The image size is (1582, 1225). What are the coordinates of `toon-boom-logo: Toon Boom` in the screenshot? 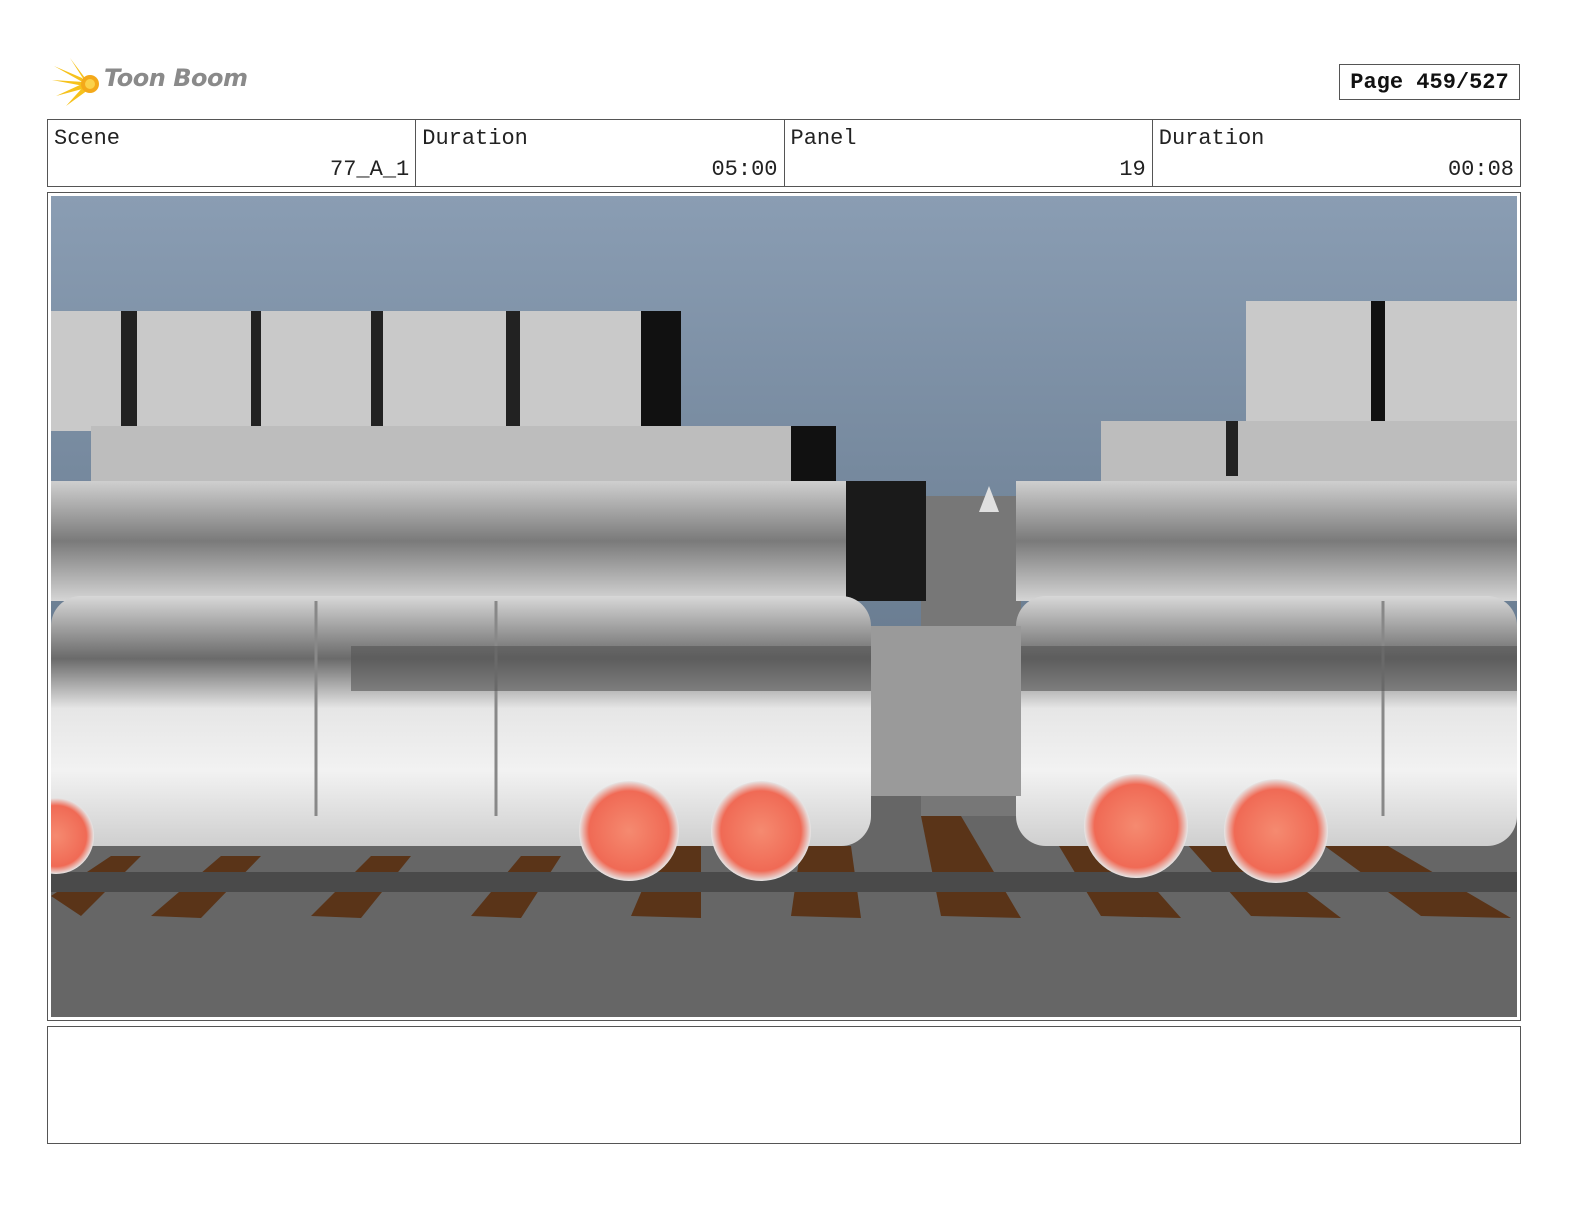 It's located at (152, 82).